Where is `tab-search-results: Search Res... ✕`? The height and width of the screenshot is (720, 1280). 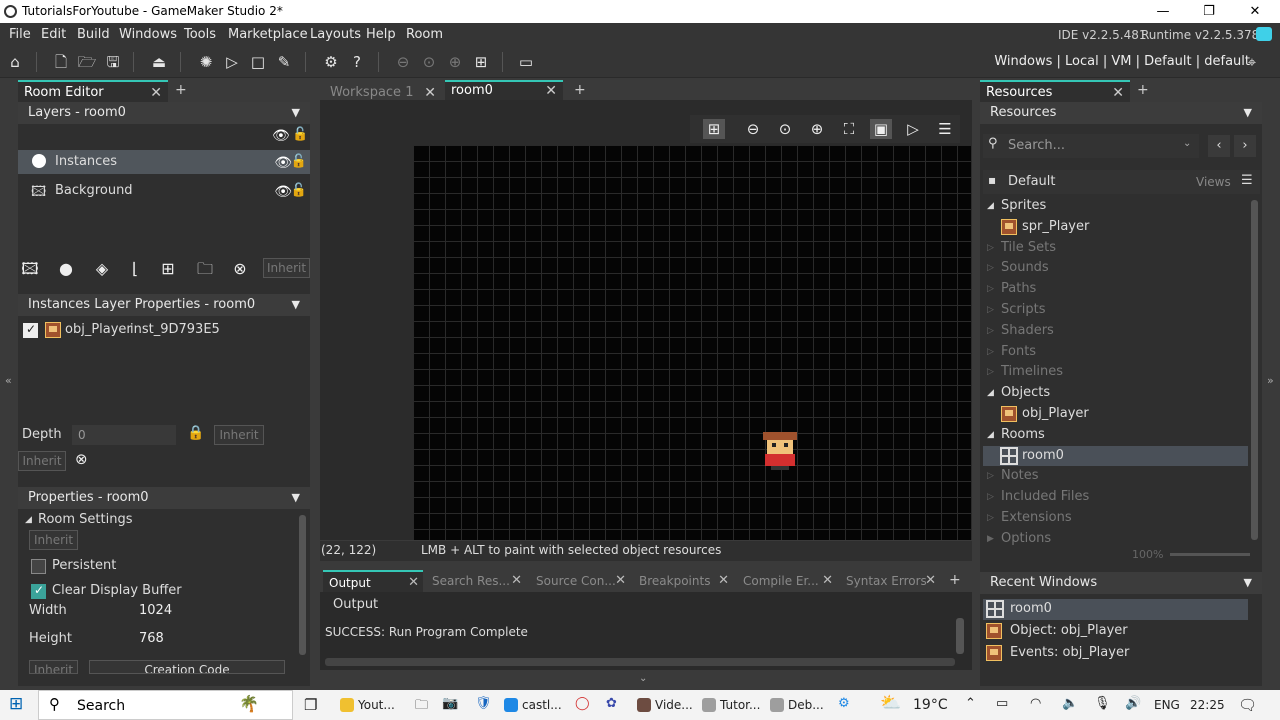
tab-search-results: Search Res... ✕ is located at coordinates (476, 581).